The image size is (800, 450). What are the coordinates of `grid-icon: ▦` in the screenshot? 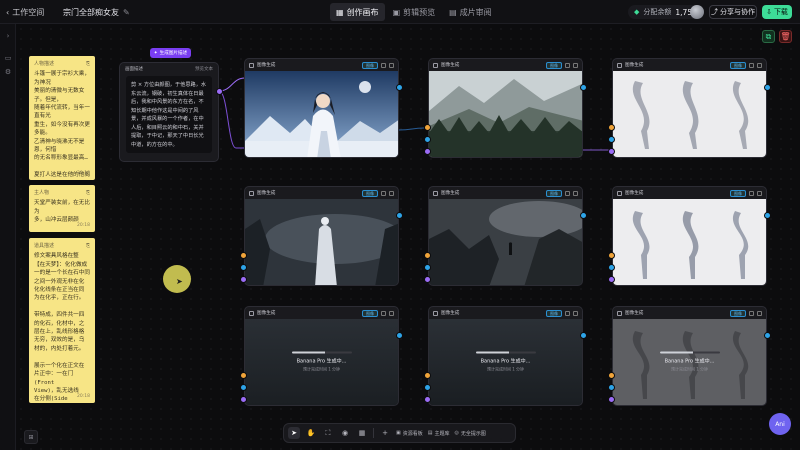 It's located at (362, 433).